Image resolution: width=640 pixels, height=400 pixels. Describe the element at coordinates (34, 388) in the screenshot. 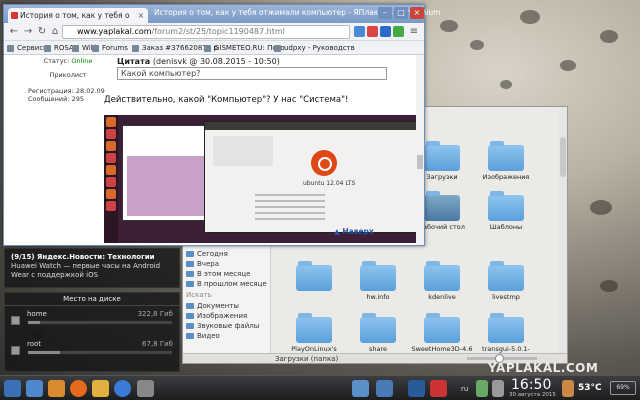

I see `desktop-icon` at that location.